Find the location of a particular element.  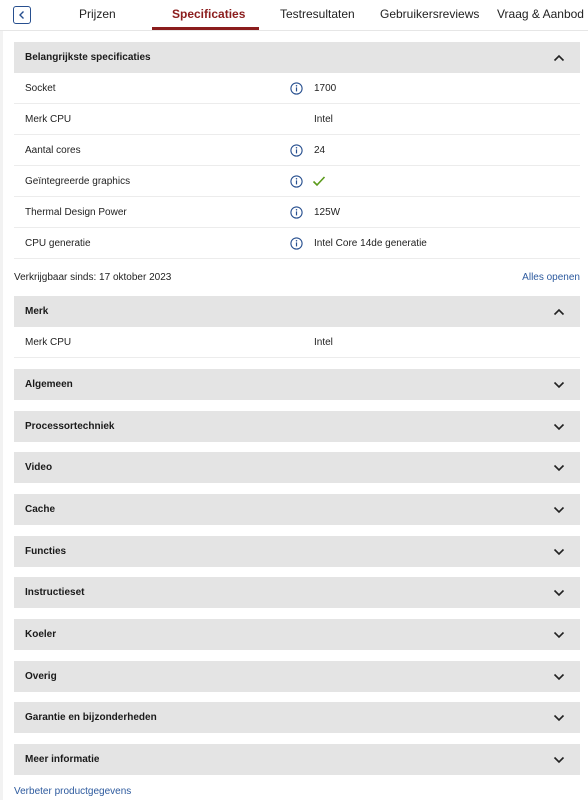

section-title: Cache is located at coordinates (40, 509).